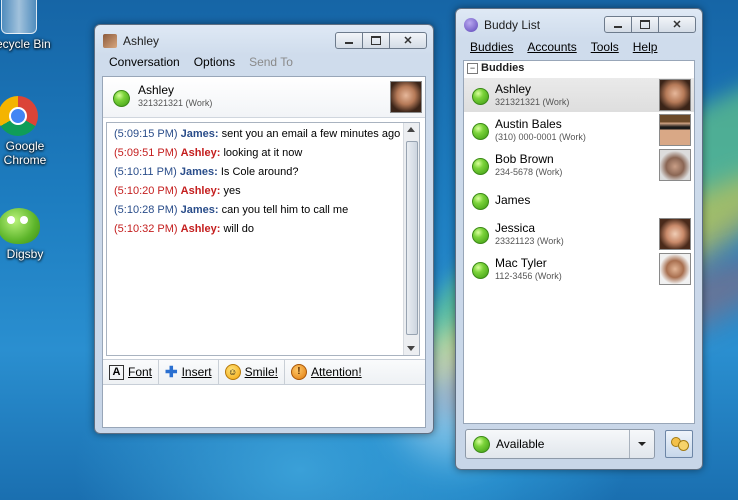  What do you see at coordinates (144, 62) in the screenshot?
I see `menu-conversation: Conversation` at bounding box center [144, 62].